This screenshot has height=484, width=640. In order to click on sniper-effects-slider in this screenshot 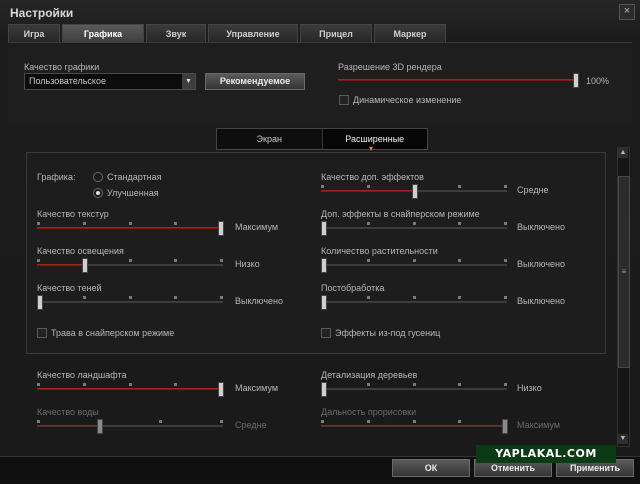, I will do `click(414, 228)`.